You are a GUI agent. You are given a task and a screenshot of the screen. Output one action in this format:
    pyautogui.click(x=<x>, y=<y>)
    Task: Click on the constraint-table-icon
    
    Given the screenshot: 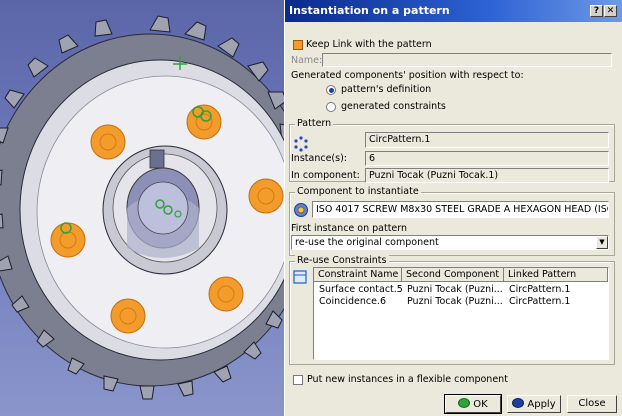 What is the action you would take?
    pyautogui.click(x=300, y=277)
    